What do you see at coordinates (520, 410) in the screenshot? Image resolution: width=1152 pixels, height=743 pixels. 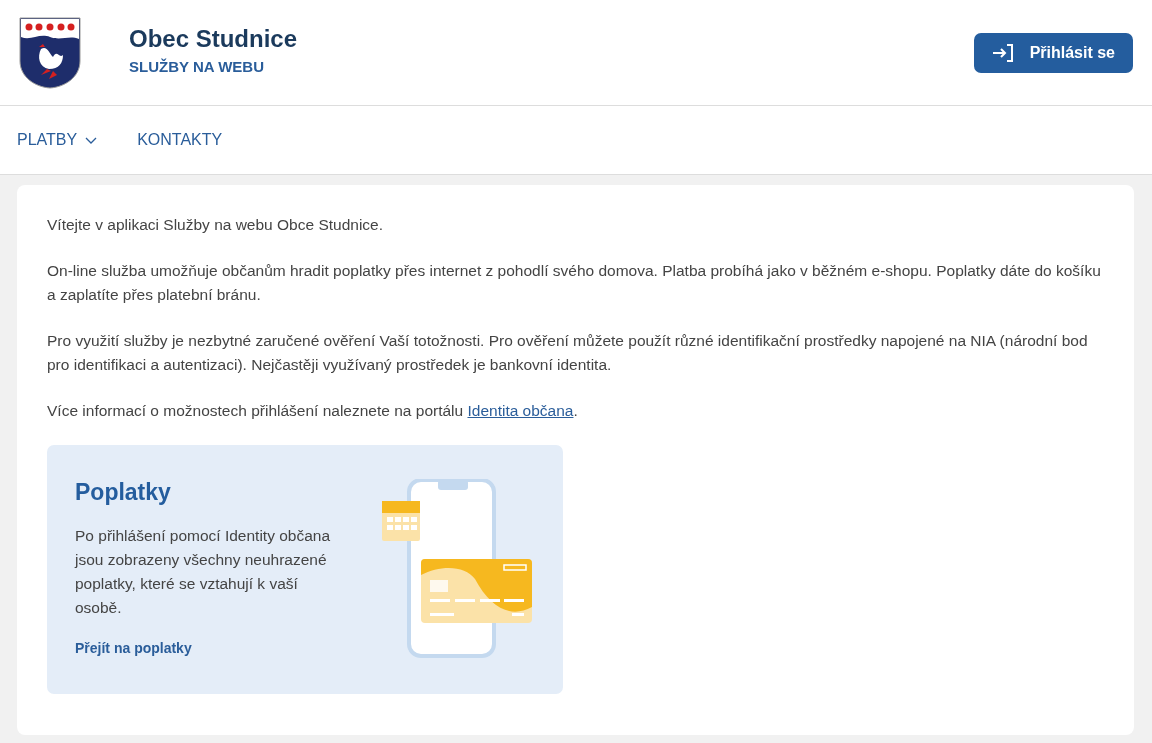 I see `identity-portal-link: Identita občana` at bounding box center [520, 410].